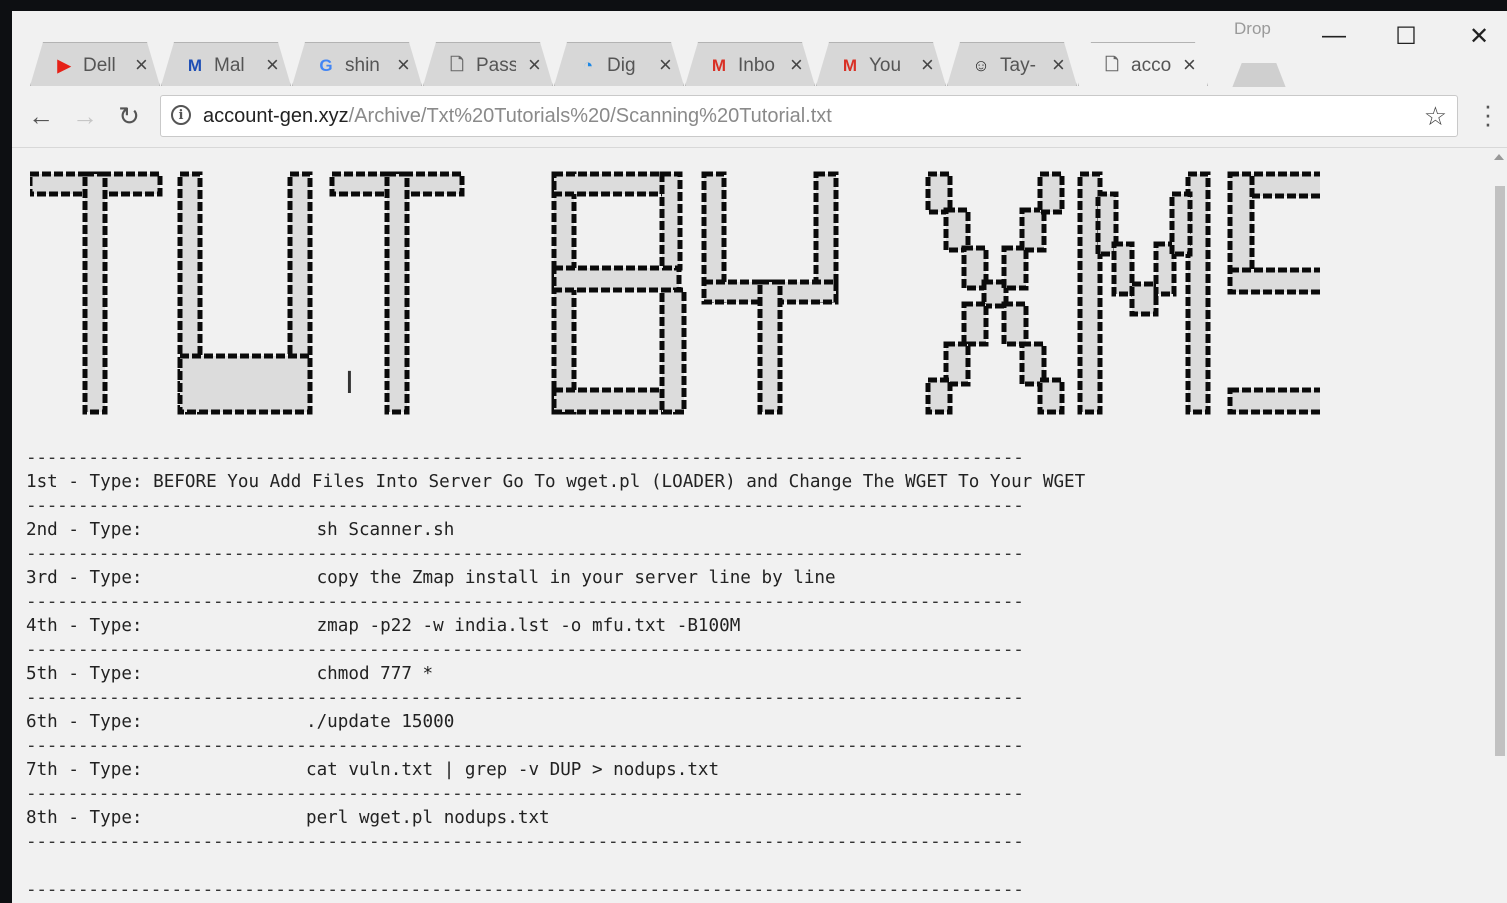  What do you see at coordinates (84, 770) in the screenshot?
I see `step-label: 7th - Type:` at bounding box center [84, 770].